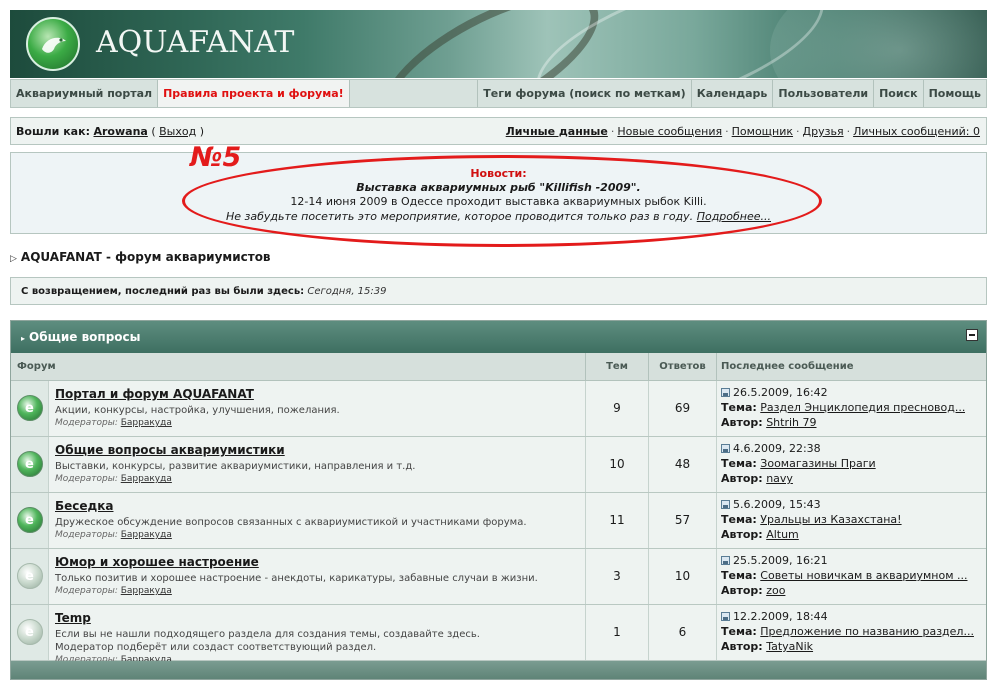 Image resolution: width=995 pixels, height=690 pixels. I want to click on friends-link: Друзья, so click(823, 131).